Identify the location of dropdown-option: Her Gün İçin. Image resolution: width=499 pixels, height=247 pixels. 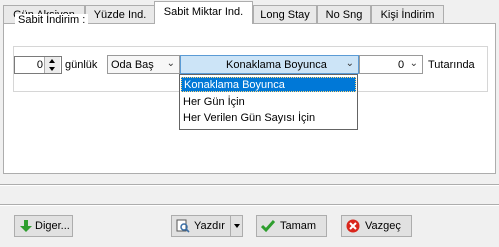
(268, 102).